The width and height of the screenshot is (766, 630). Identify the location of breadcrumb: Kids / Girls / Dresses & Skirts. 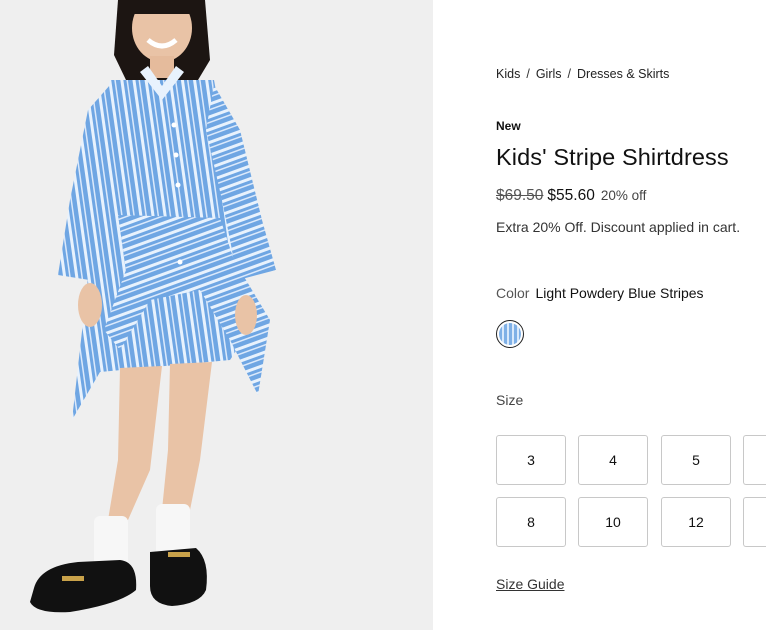
(582, 74).